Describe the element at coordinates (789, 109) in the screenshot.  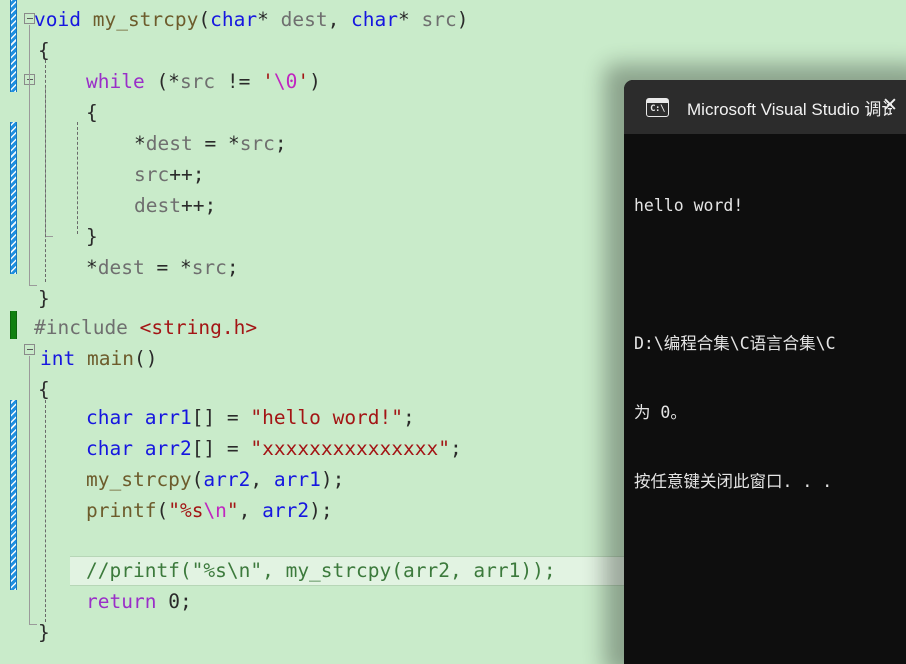
I see `console-window-title: Microsoft Visual Studio 调试控` at that location.